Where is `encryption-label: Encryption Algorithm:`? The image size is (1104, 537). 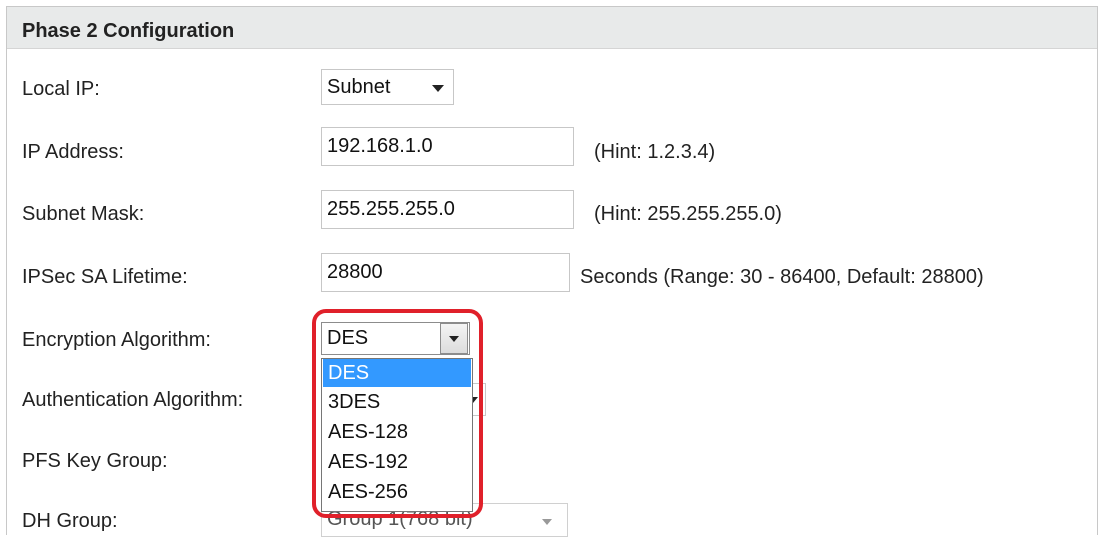
encryption-label: Encryption Algorithm: is located at coordinates (116, 340).